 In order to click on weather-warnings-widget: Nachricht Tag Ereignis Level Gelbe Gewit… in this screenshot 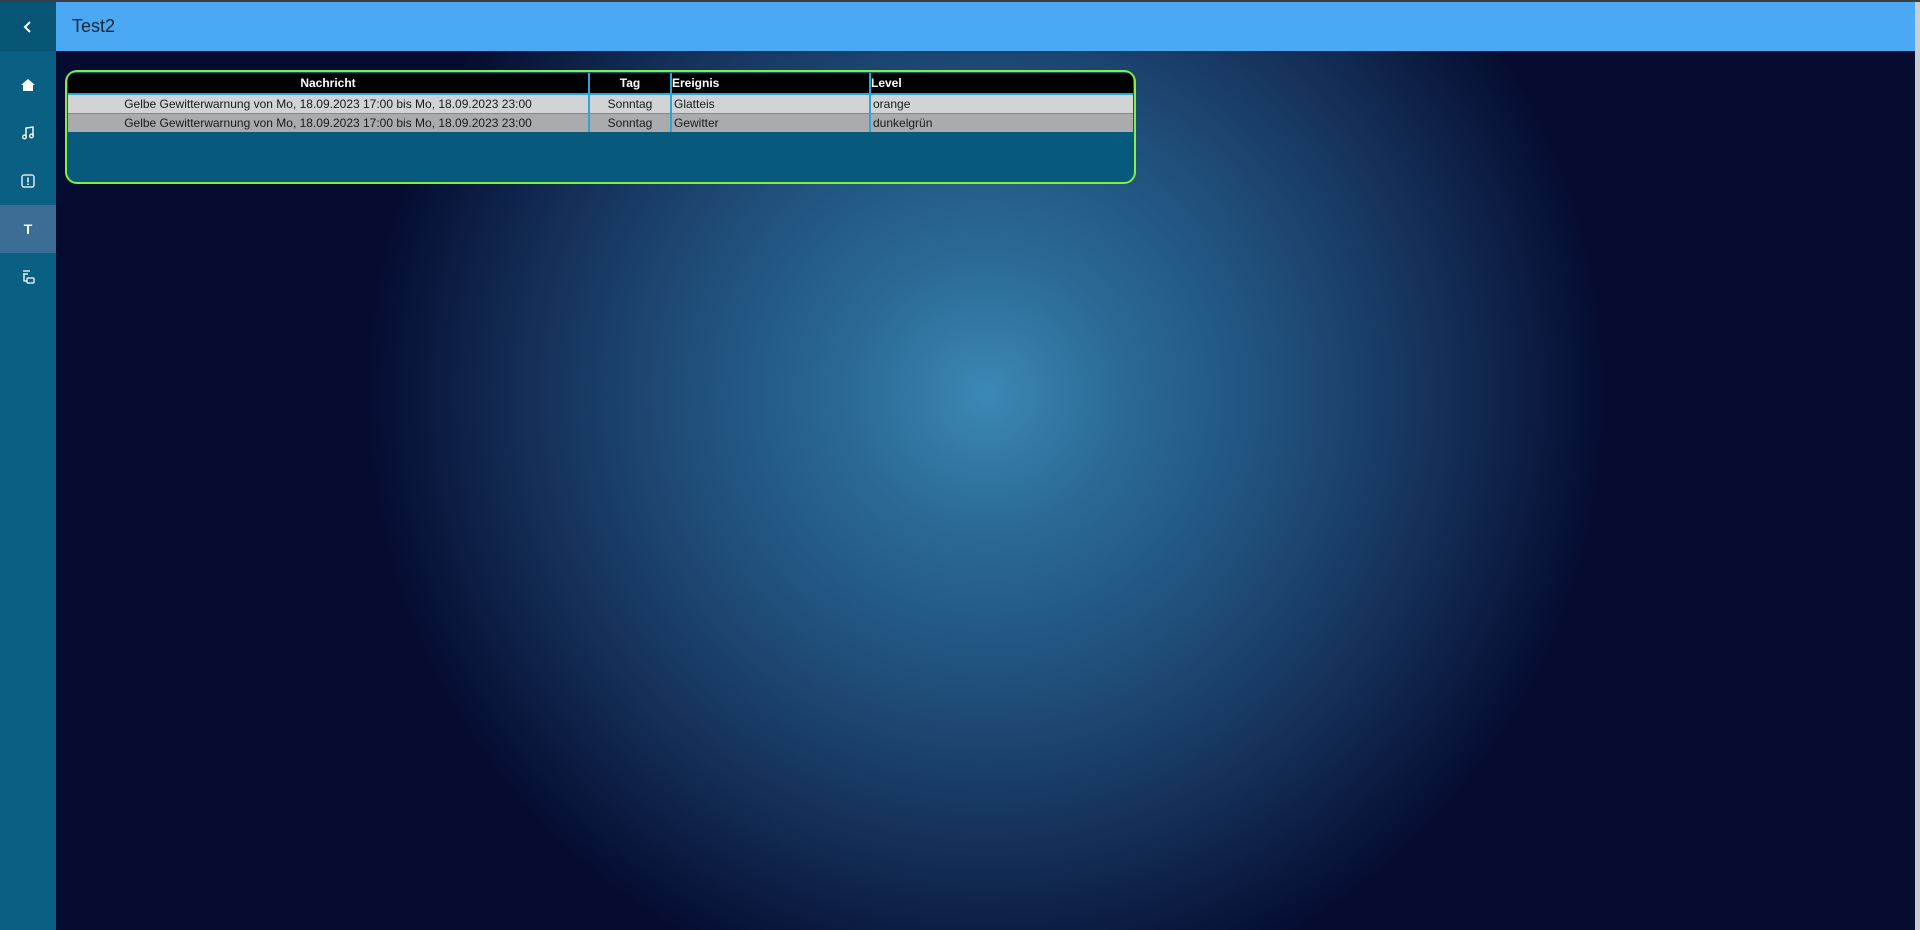, I will do `click(600, 127)`.